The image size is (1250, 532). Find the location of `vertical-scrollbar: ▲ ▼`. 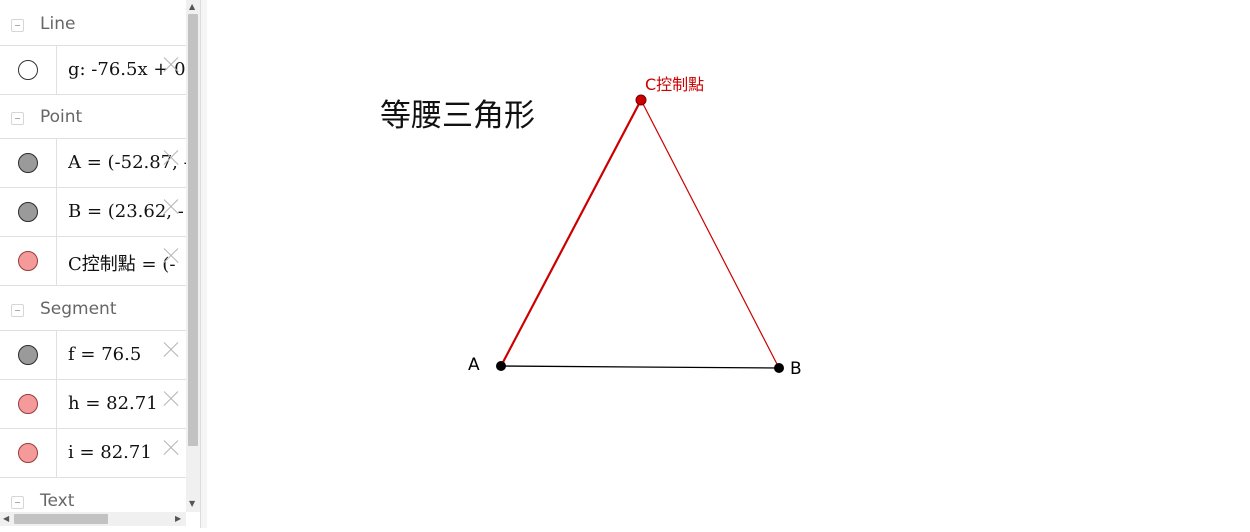

vertical-scrollbar: ▲ ▼ is located at coordinates (193, 256).